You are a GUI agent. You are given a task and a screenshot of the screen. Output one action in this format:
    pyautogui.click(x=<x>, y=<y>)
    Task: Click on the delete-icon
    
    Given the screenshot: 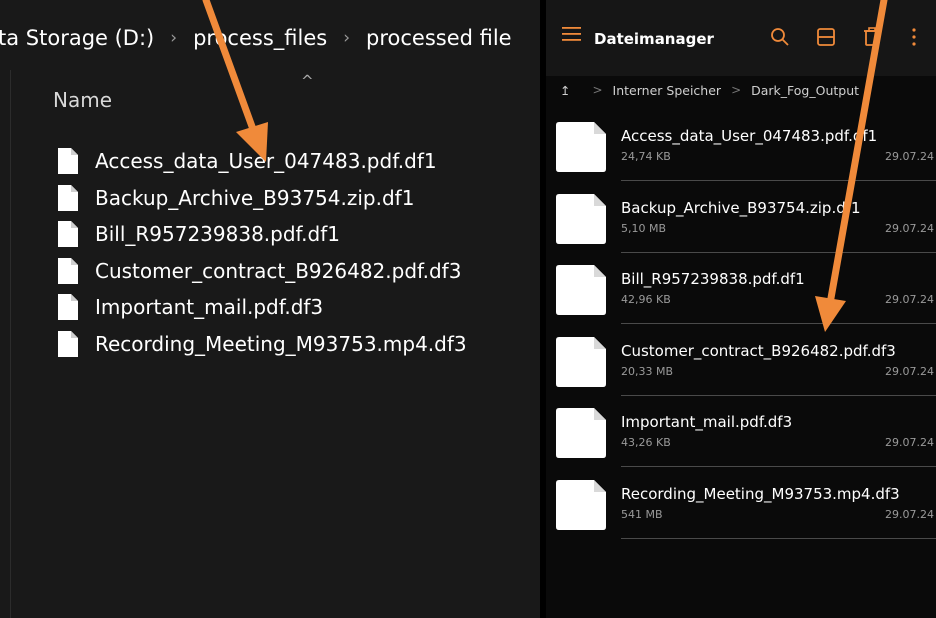 What is the action you would take?
    pyautogui.click(x=872, y=39)
    